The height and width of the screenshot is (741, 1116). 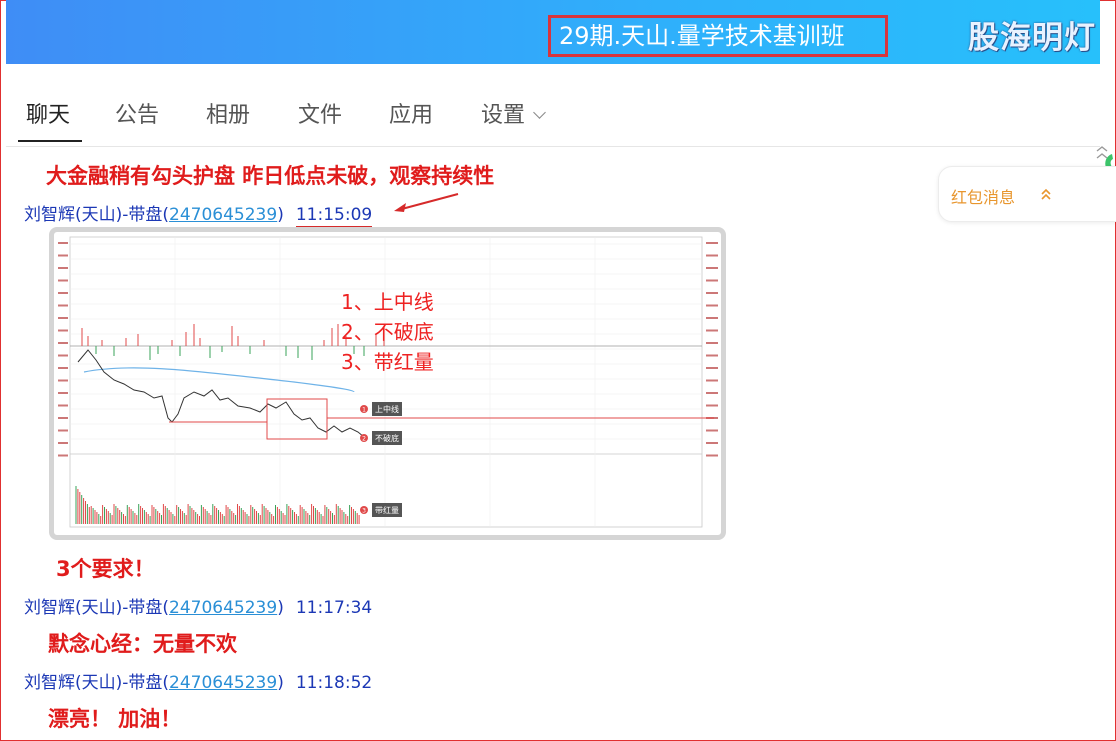 I want to click on watermark: 股海明灯, so click(x=1032, y=38).